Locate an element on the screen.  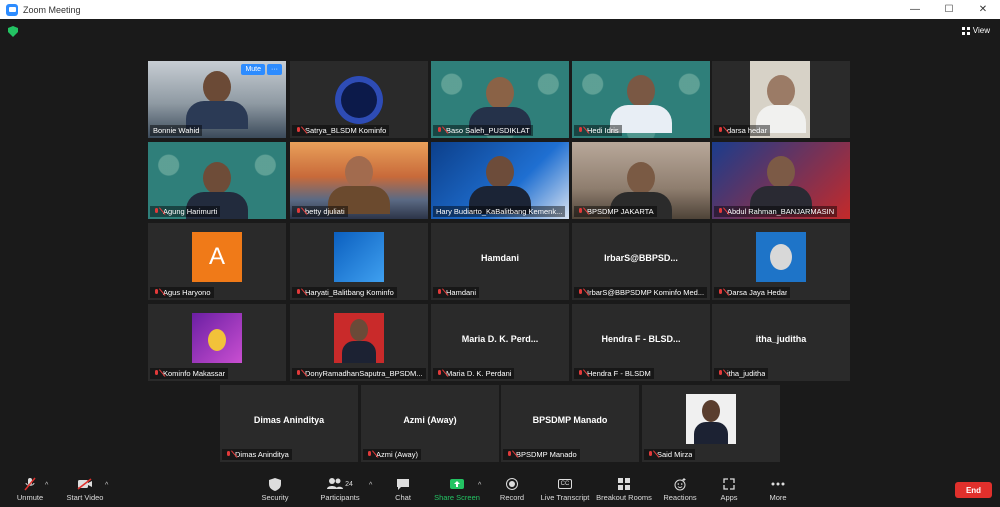
video-tile: Dimas Aninditya Dimas Aninditya is located at coordinates (289, 423).